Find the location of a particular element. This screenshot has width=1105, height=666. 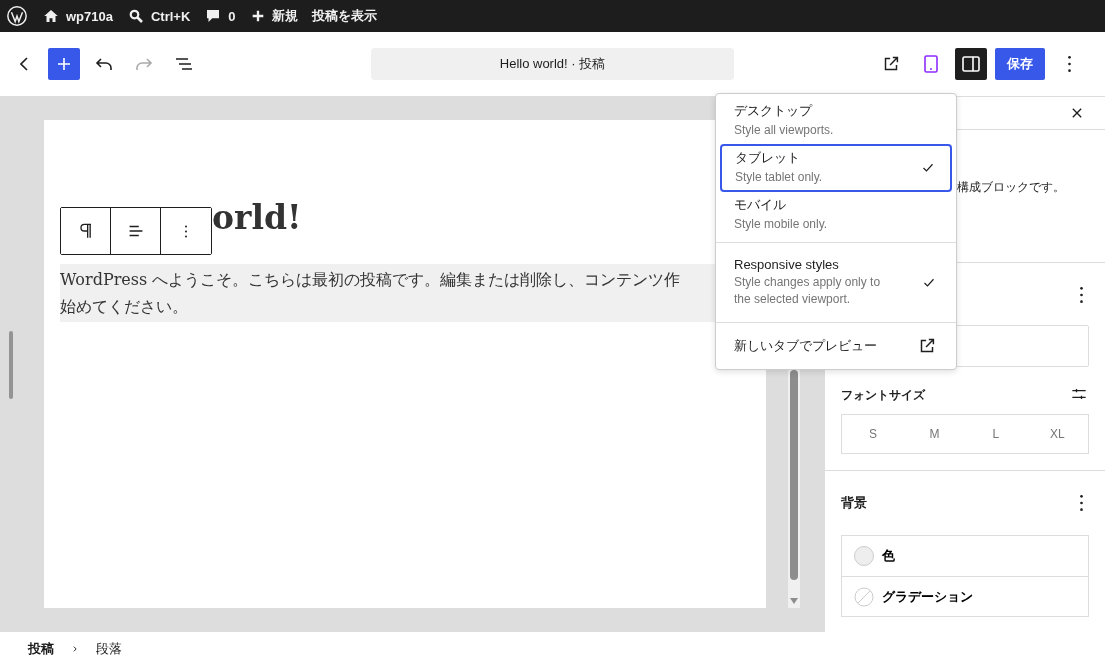

font-size-label: フォントサイズ is located at coordinates (883, 395).